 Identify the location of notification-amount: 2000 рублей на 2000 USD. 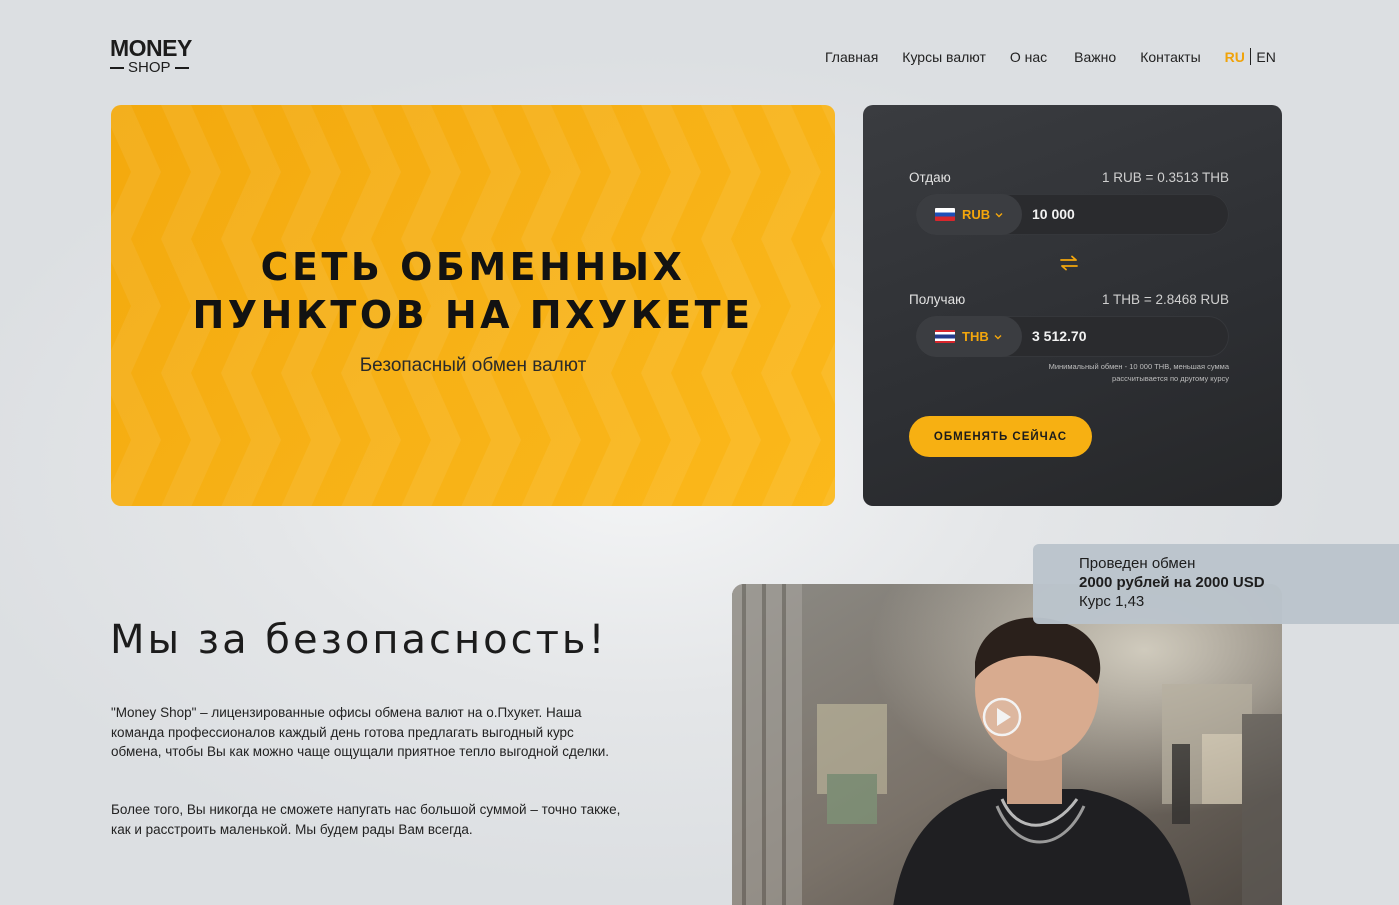
(1172, 582).